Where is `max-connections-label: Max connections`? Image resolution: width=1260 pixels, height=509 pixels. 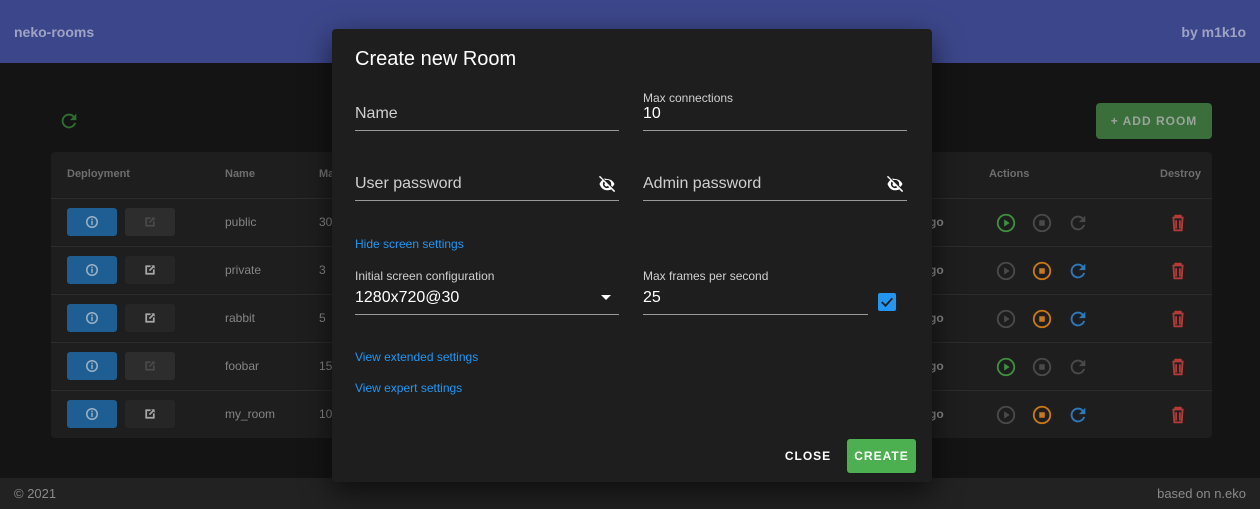
max-connections-label: Max connections is located at coordinates (688, 98).